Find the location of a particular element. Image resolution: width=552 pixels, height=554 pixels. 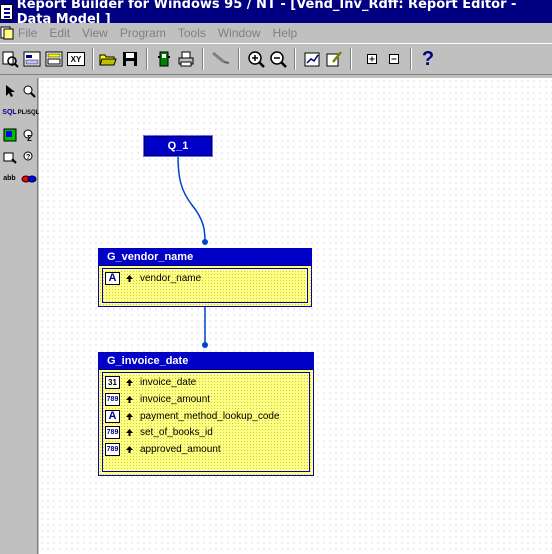

column-approved-amount: 789 approved_amount is located at coordinates (163, 449).